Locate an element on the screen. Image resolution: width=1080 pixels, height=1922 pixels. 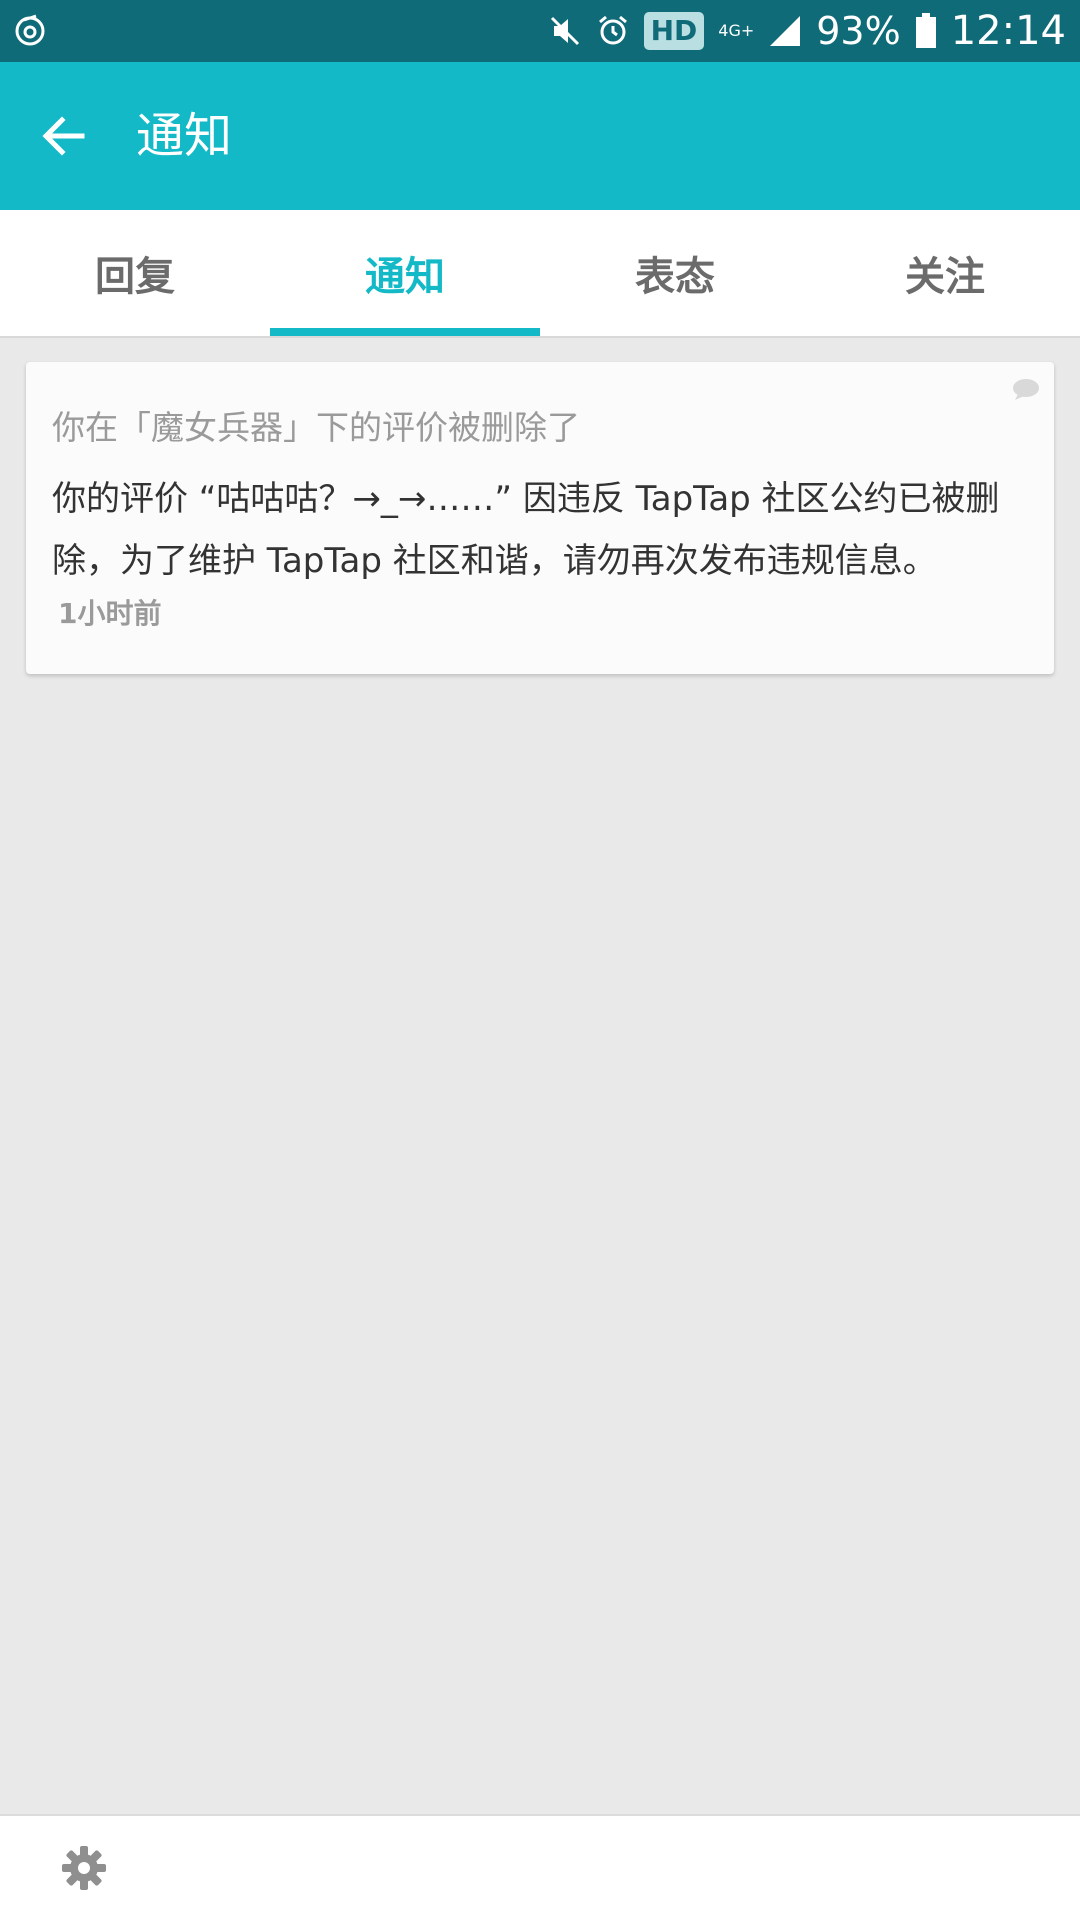
app-bar: 通知 is located at coordinates (540, 136).